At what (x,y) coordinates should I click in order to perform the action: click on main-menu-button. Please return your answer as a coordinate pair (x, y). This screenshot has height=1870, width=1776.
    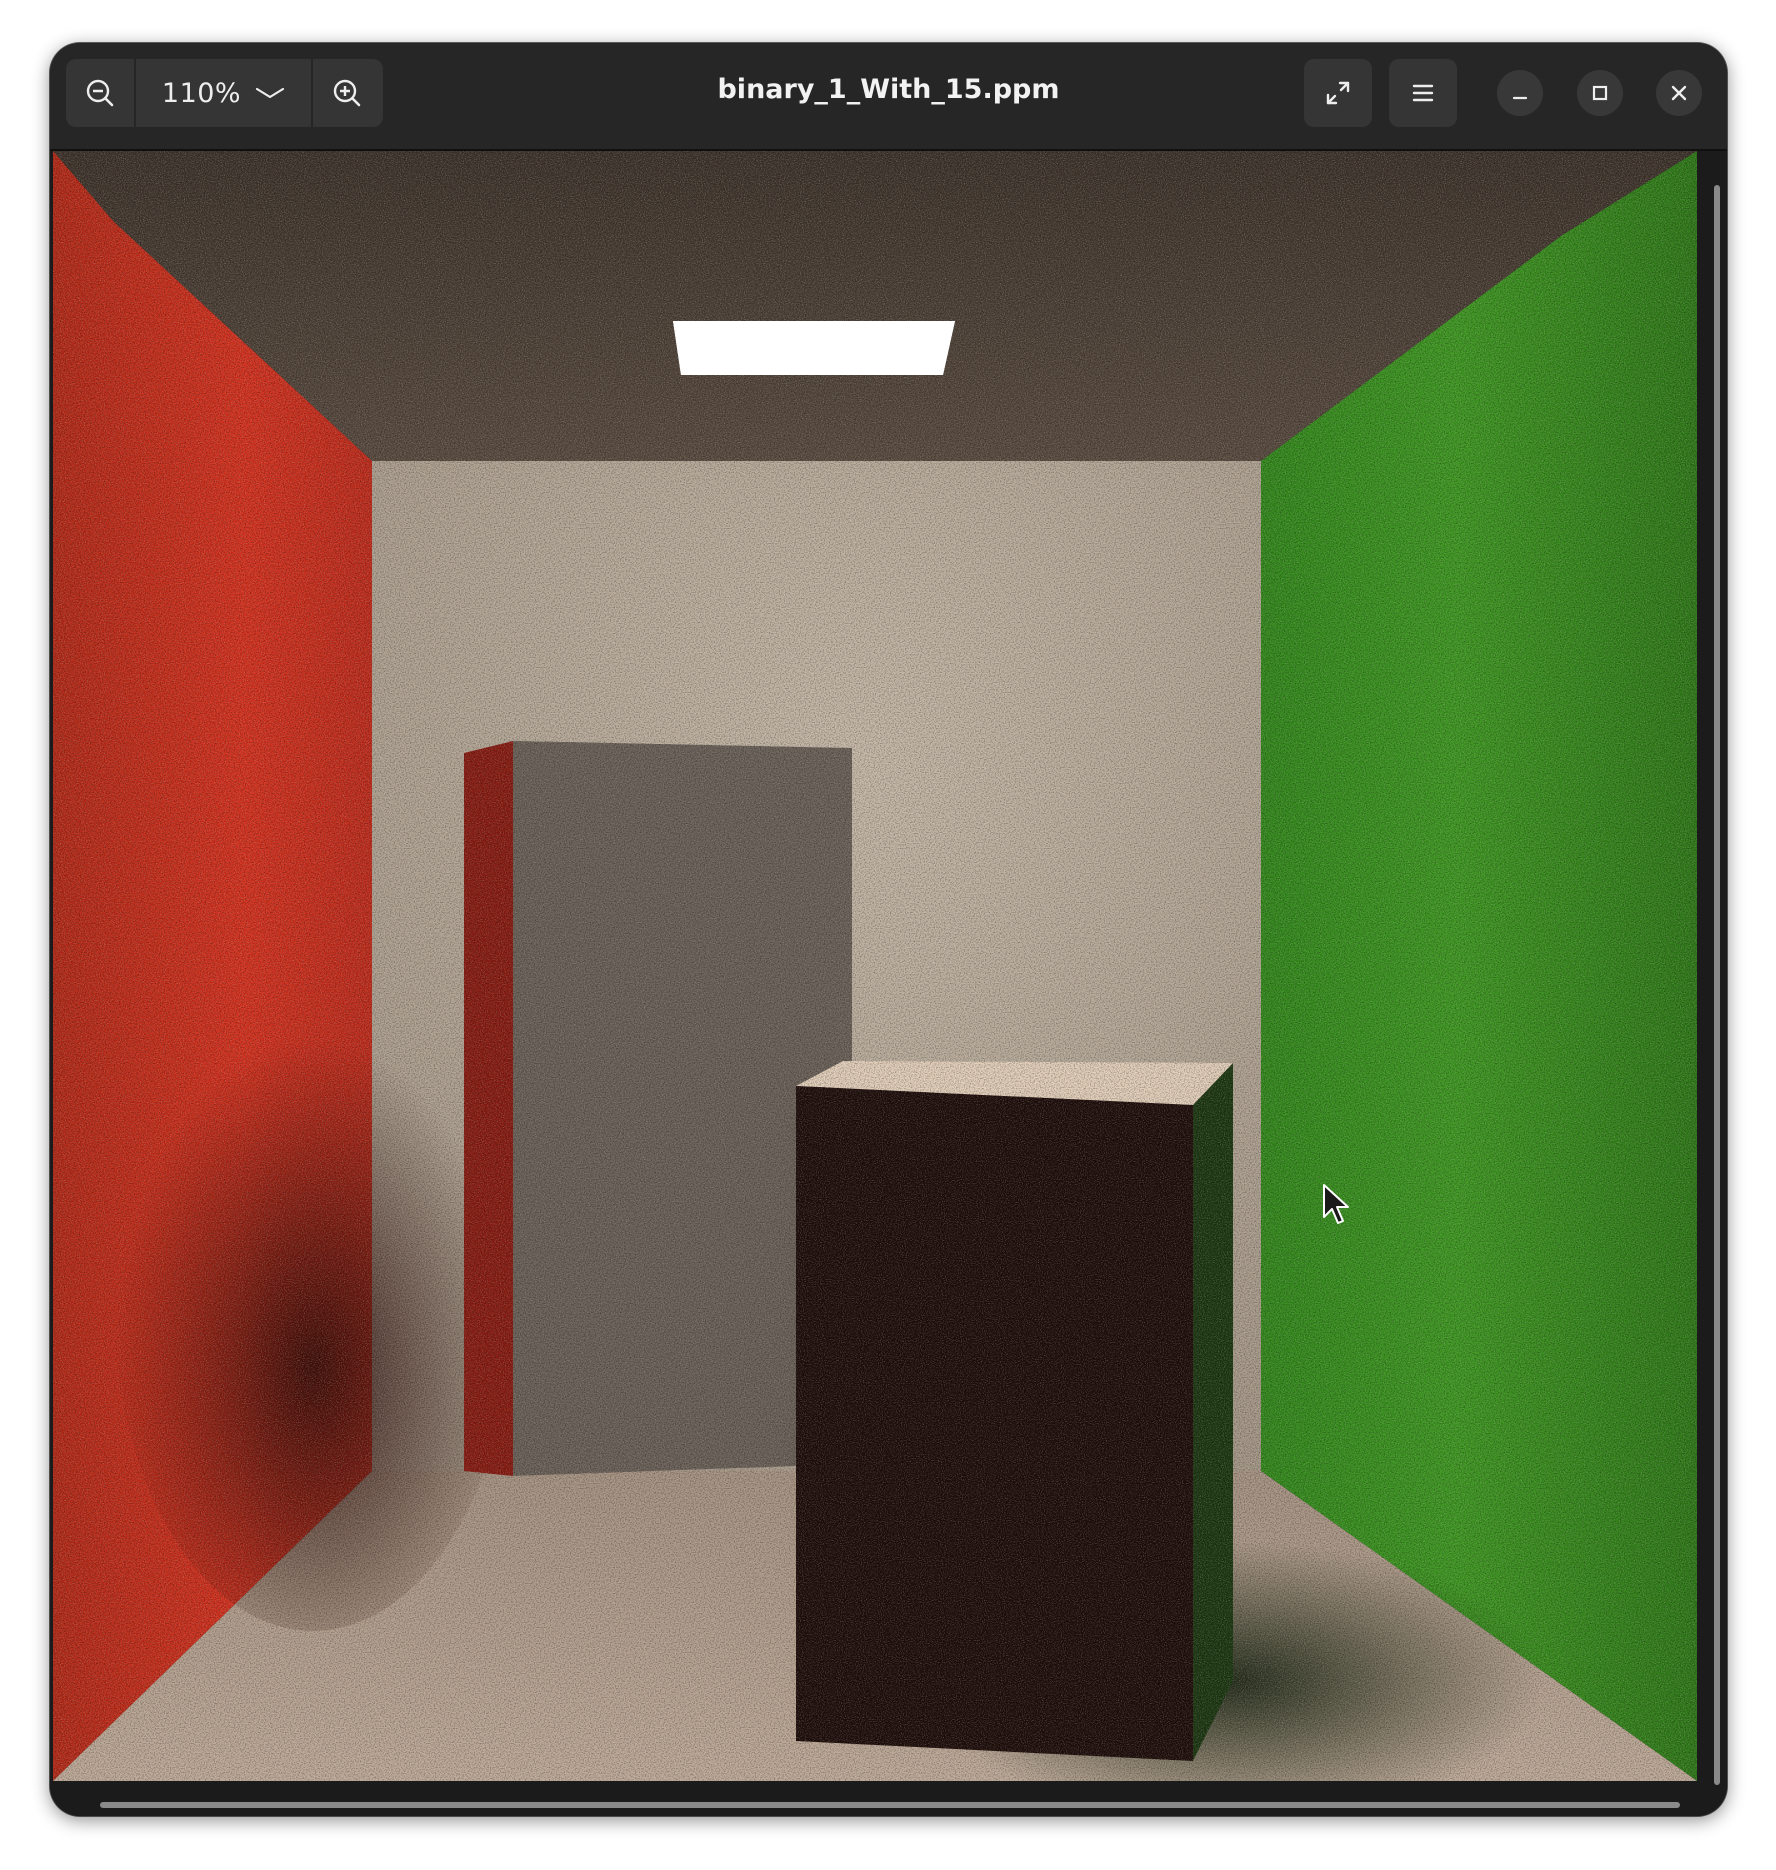
    Looking at the image, I should click on (1423, 93).